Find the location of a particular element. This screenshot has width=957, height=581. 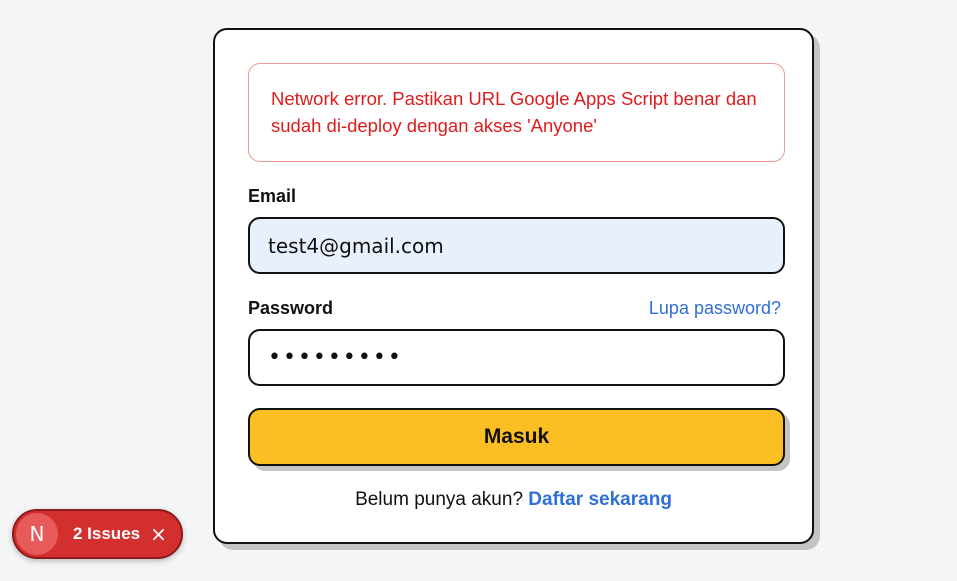

issues-badge: N 2 Issues × is located at coordinates (97, 534).